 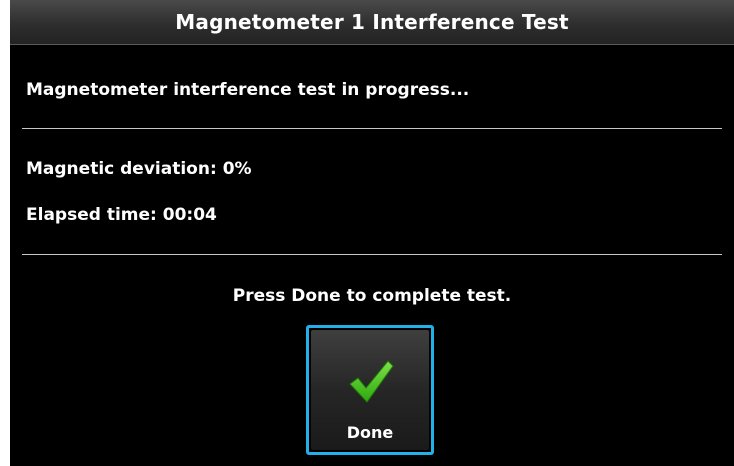 I want to click on page-title: Magnetometer 1 Interference Test, so click(x=372, y=22).